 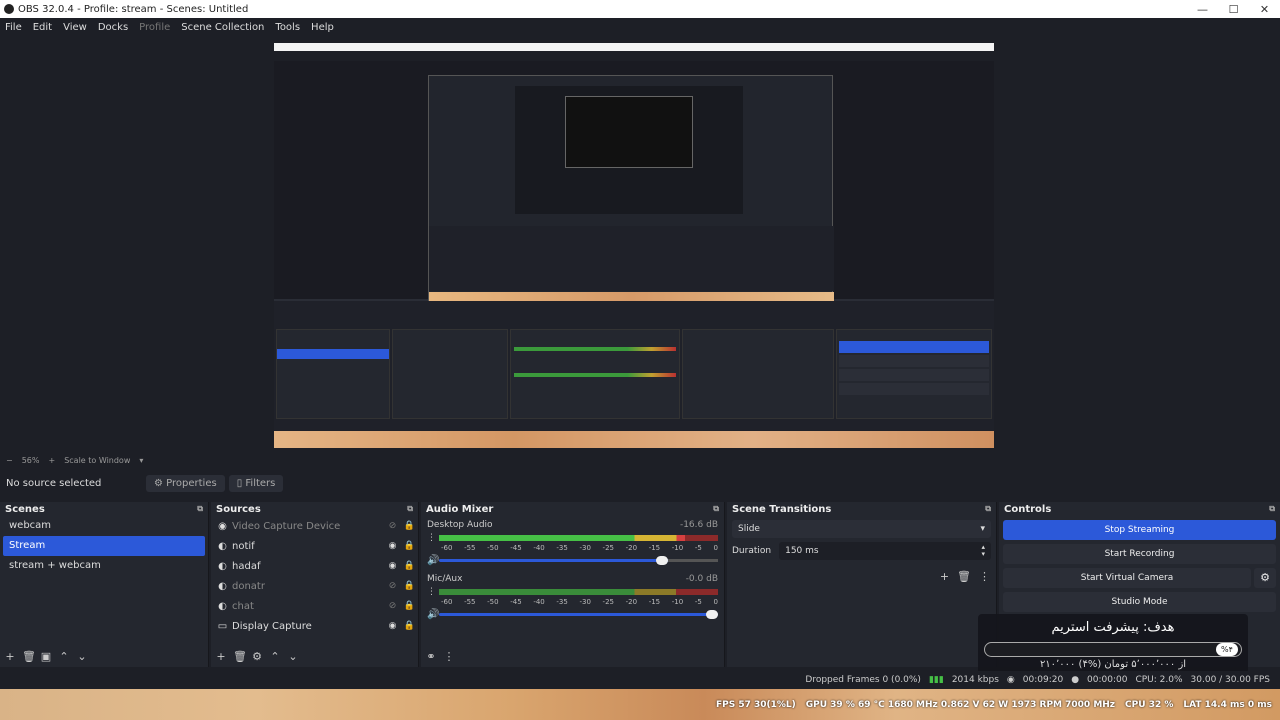 I want to click on scale-mode-select: Scale to Window, so click(x=97, y=460).